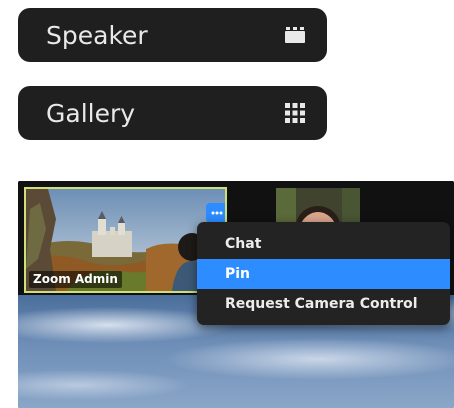 Image resolution: width=454 pixels, height=408 pixels. I want to click on ellipsis-icon, so click(217, 213).